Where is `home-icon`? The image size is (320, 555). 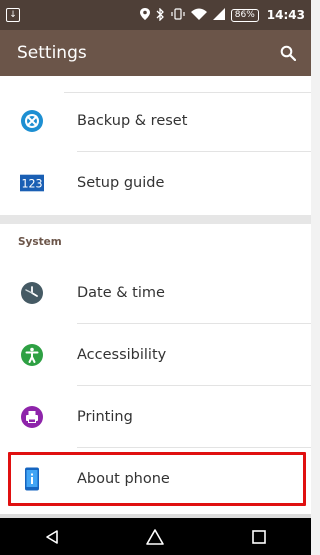 home-icon is located at coordinates (155, 537).